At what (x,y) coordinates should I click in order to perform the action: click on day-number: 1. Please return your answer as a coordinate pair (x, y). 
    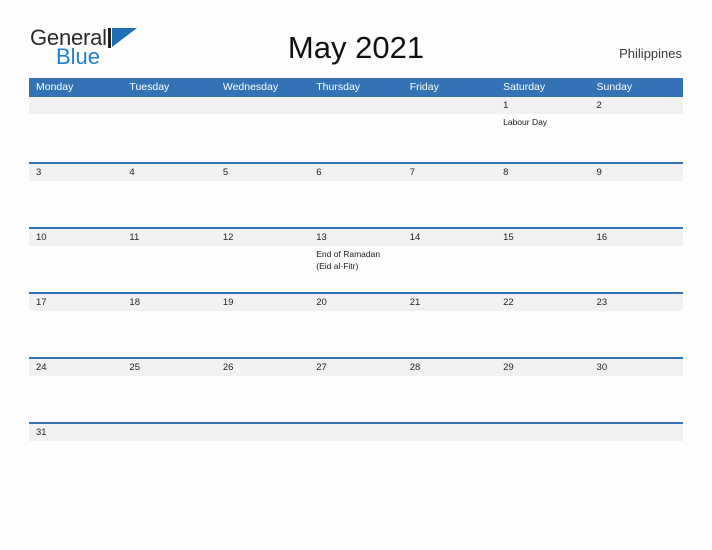
    Looking at the image, I should click on (542, 105).